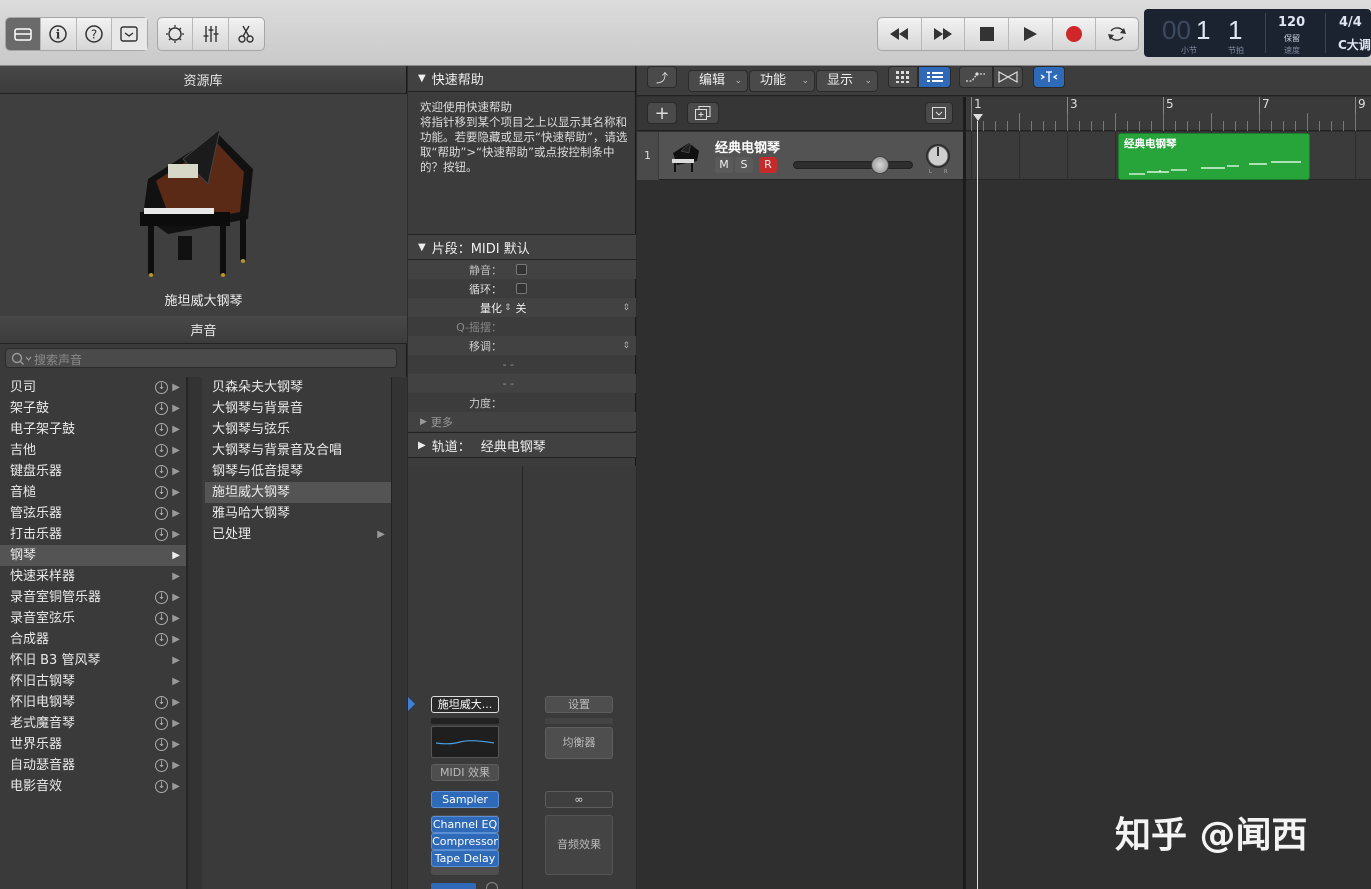 Image resolution: width=1371 pixels, height=889 pixels. I want to click on record-button, so click(1075, 34).